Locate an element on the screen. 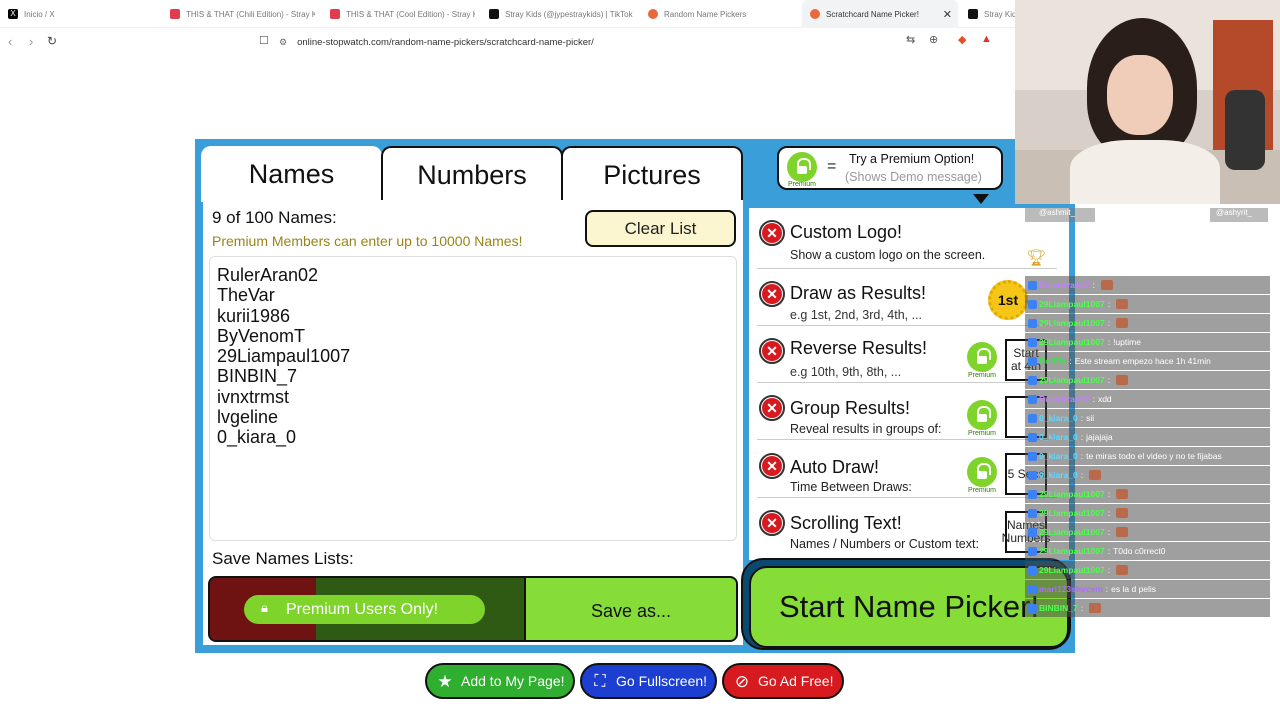 The image size is (1280, 720). forward-icon: › is located at coordinates (31, 41).